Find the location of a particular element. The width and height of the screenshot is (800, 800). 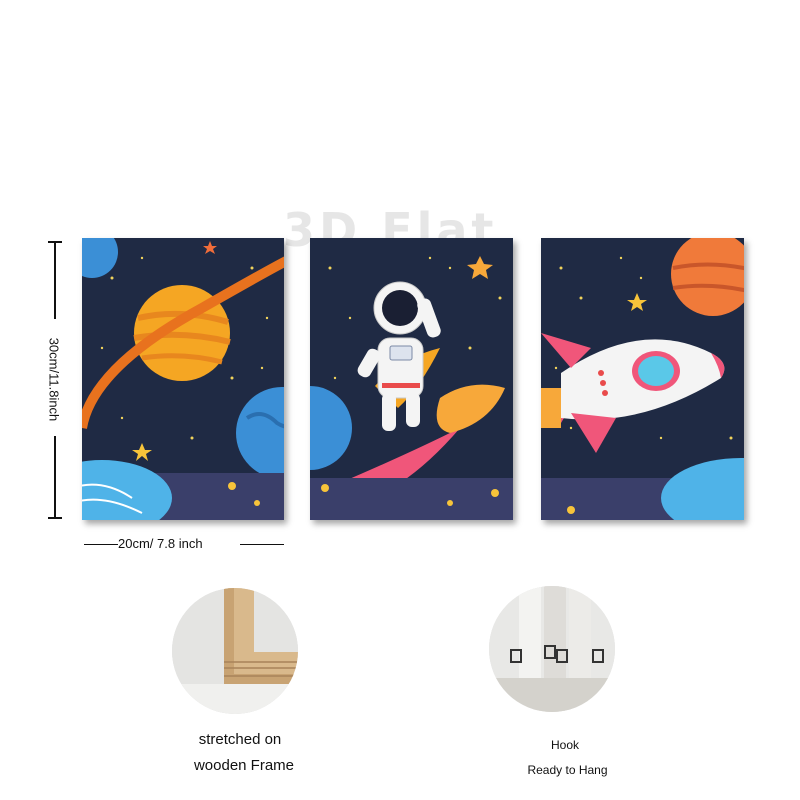

canvas-panel-rocket is located at coordinates (642, 379).